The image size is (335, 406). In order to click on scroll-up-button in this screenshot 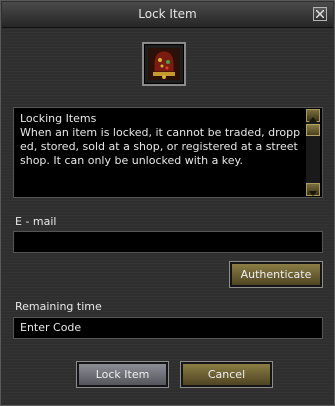, I will do `click(313, 115)`.